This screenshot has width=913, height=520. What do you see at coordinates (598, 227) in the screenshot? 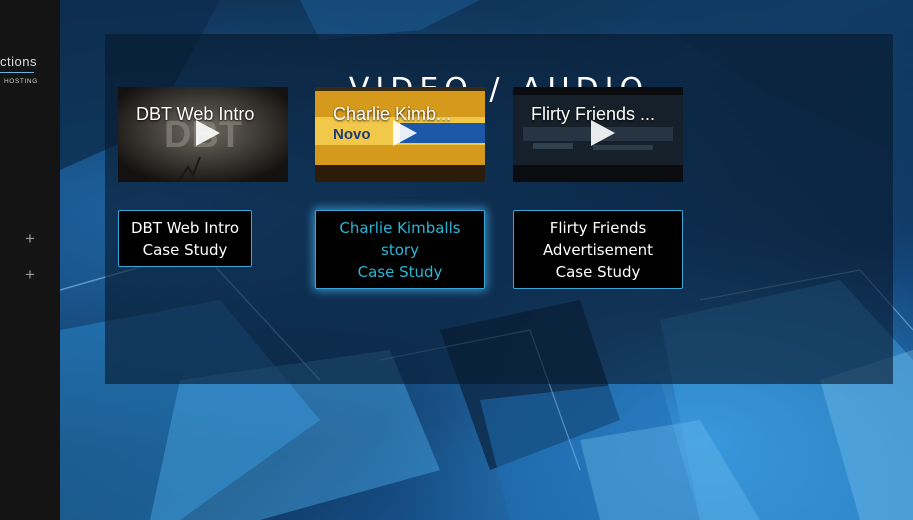
I see `button-line: Flirty Friends` at bounding box center [598, 227].